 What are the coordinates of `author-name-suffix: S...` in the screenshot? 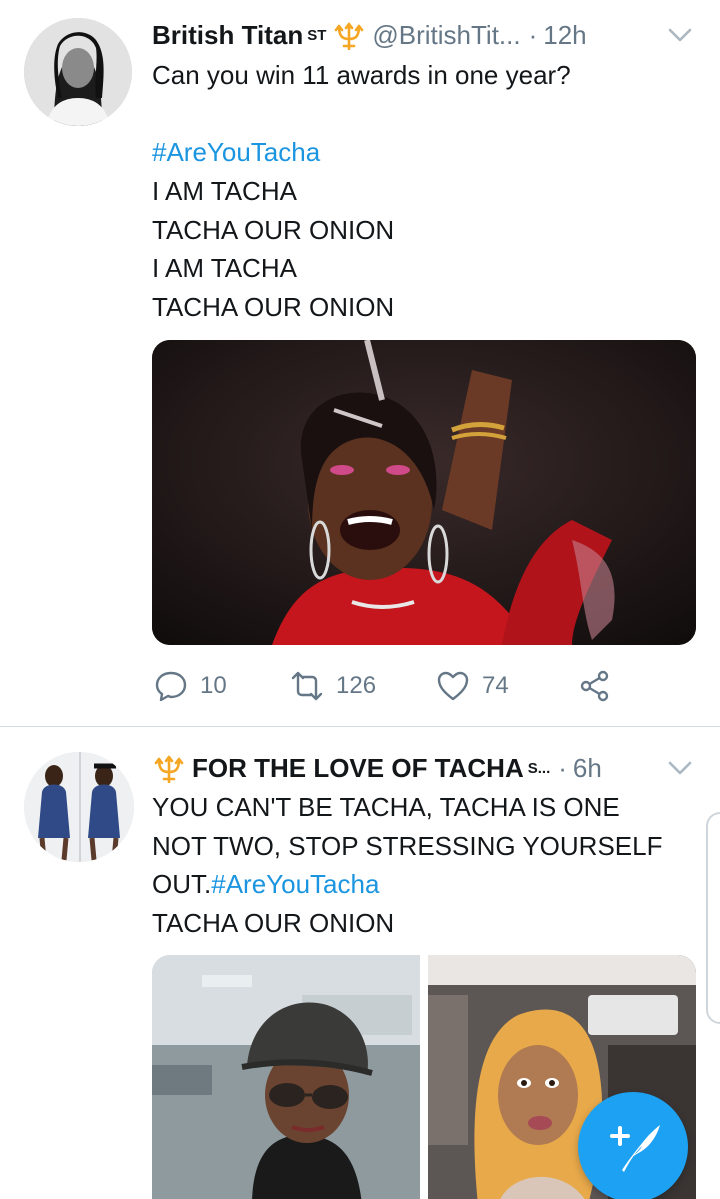 It's located at (539, 768).